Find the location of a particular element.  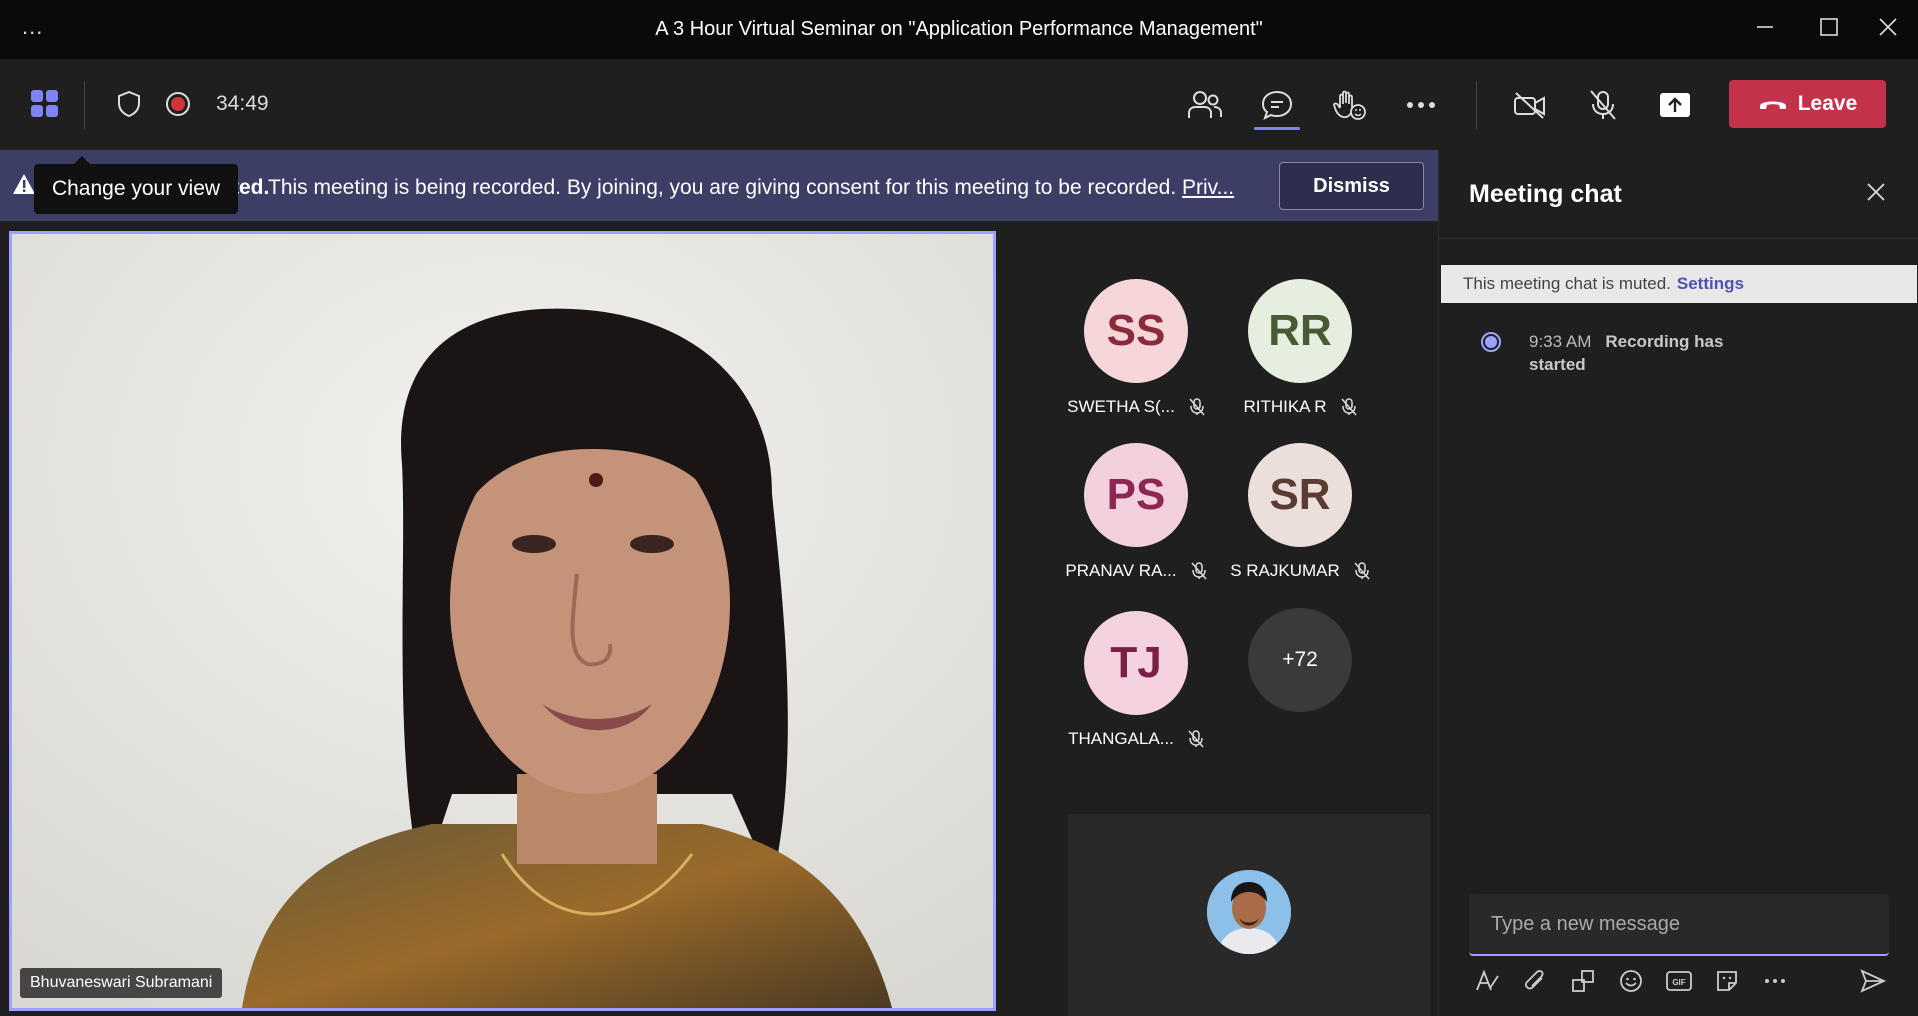

send-icon is located at coordinates (1873, 981).